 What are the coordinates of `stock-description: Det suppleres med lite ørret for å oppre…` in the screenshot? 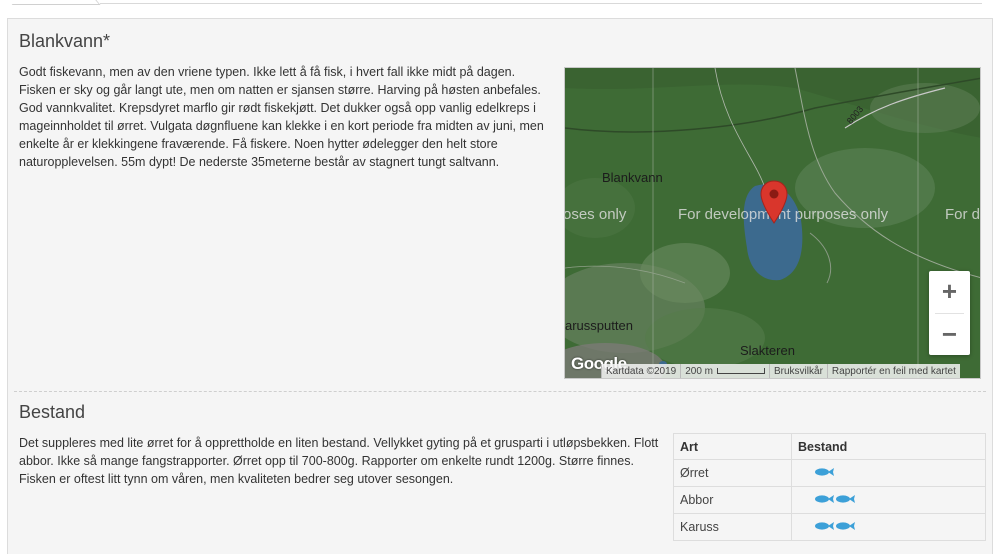 It's located at (339, 461).